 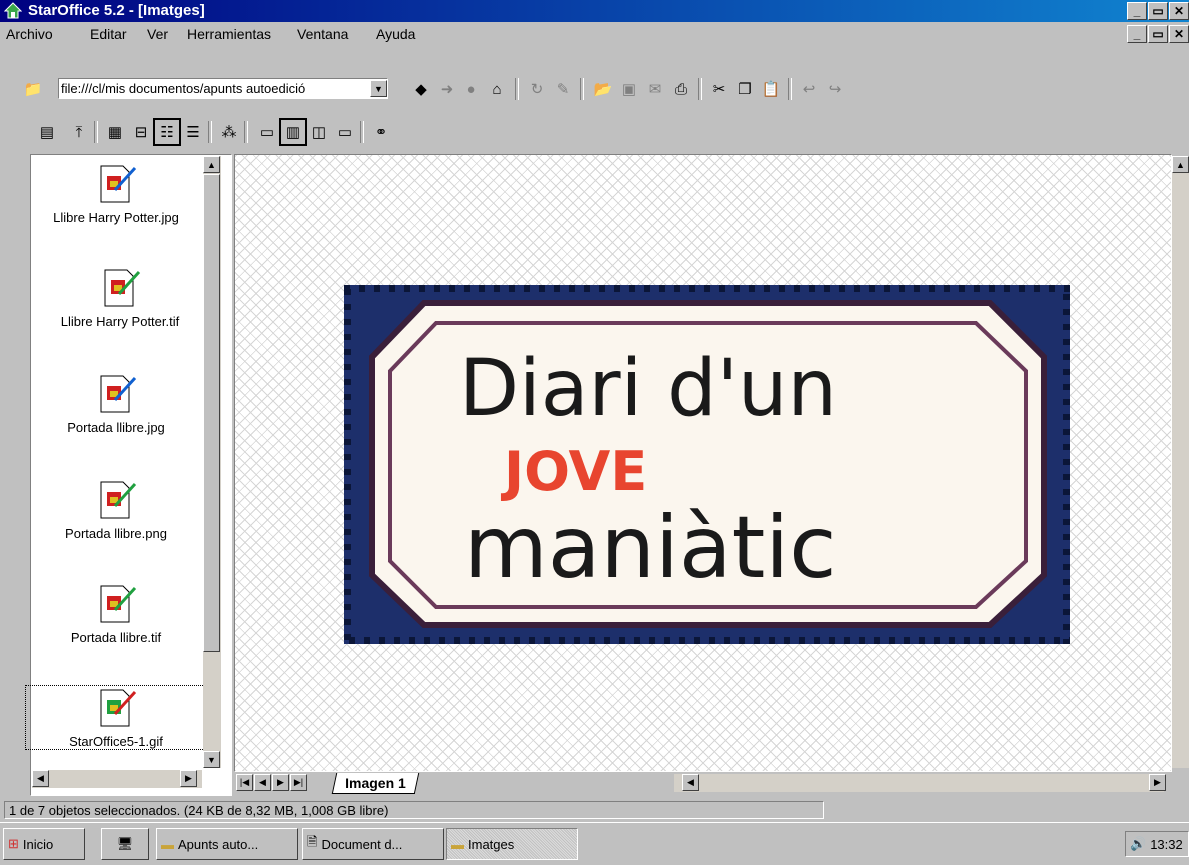 I want to click on scroll-right-button: ▶, so click(x=188, y=778).